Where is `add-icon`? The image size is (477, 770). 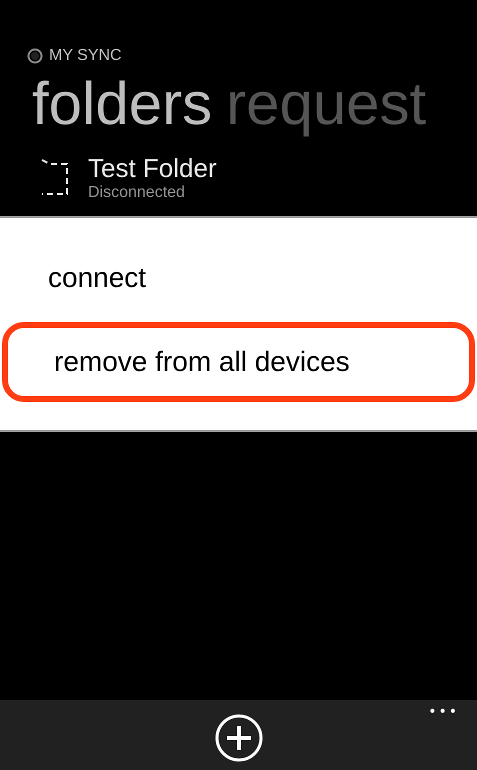 add-icon is located at coordinates (238, 738).